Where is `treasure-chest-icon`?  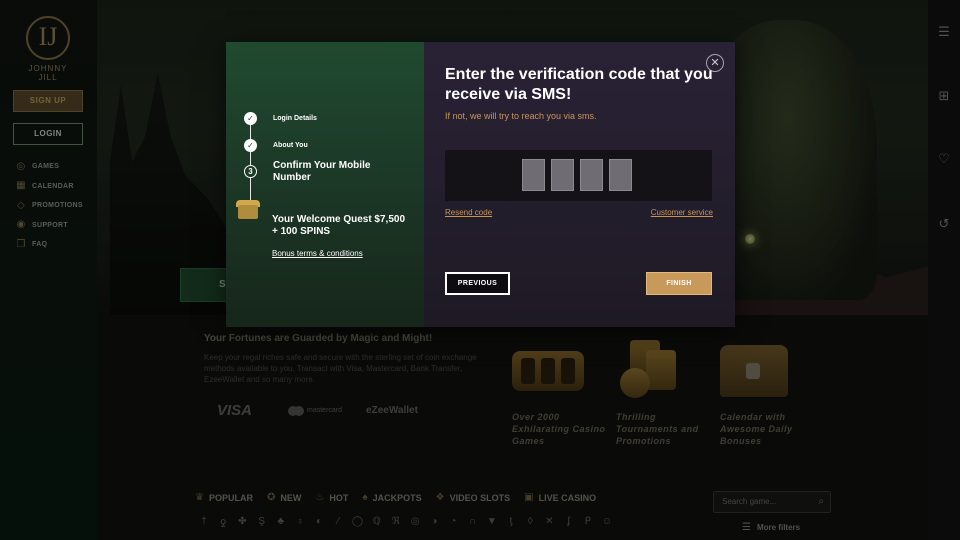
treasure-chest-icon is located at coordinates (250, 209).